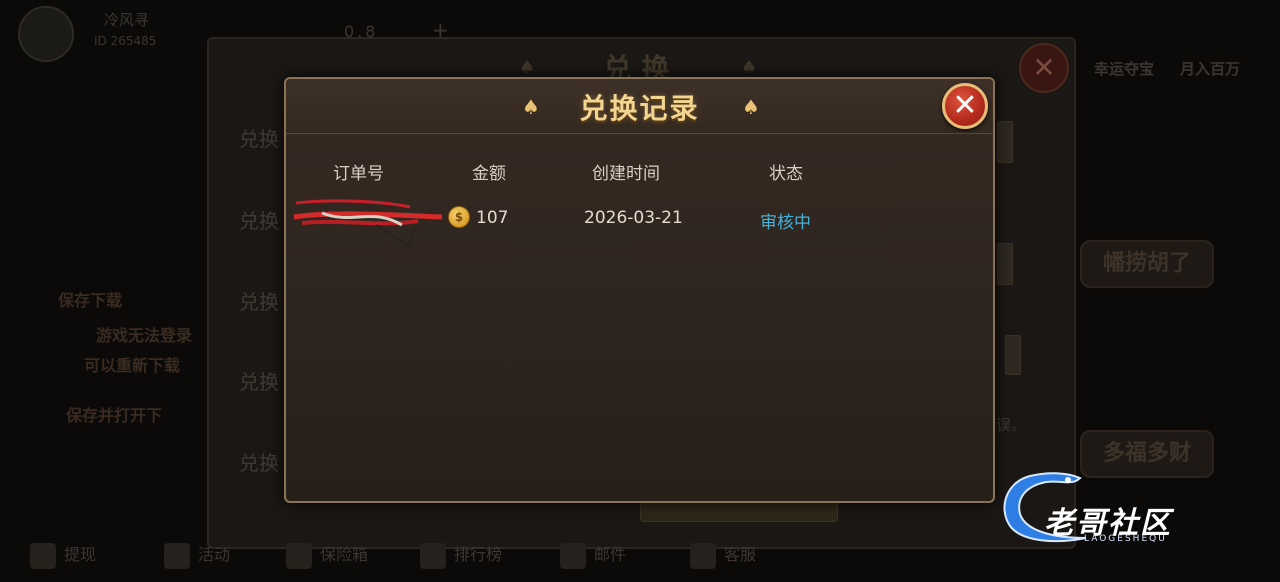 Image resolution: width=1280 pixels, height=582 pixels. What do you see at coordinates (723, 555) in the screenshot?
I see `nav-service: 客服` at bounding box center [723, 555].